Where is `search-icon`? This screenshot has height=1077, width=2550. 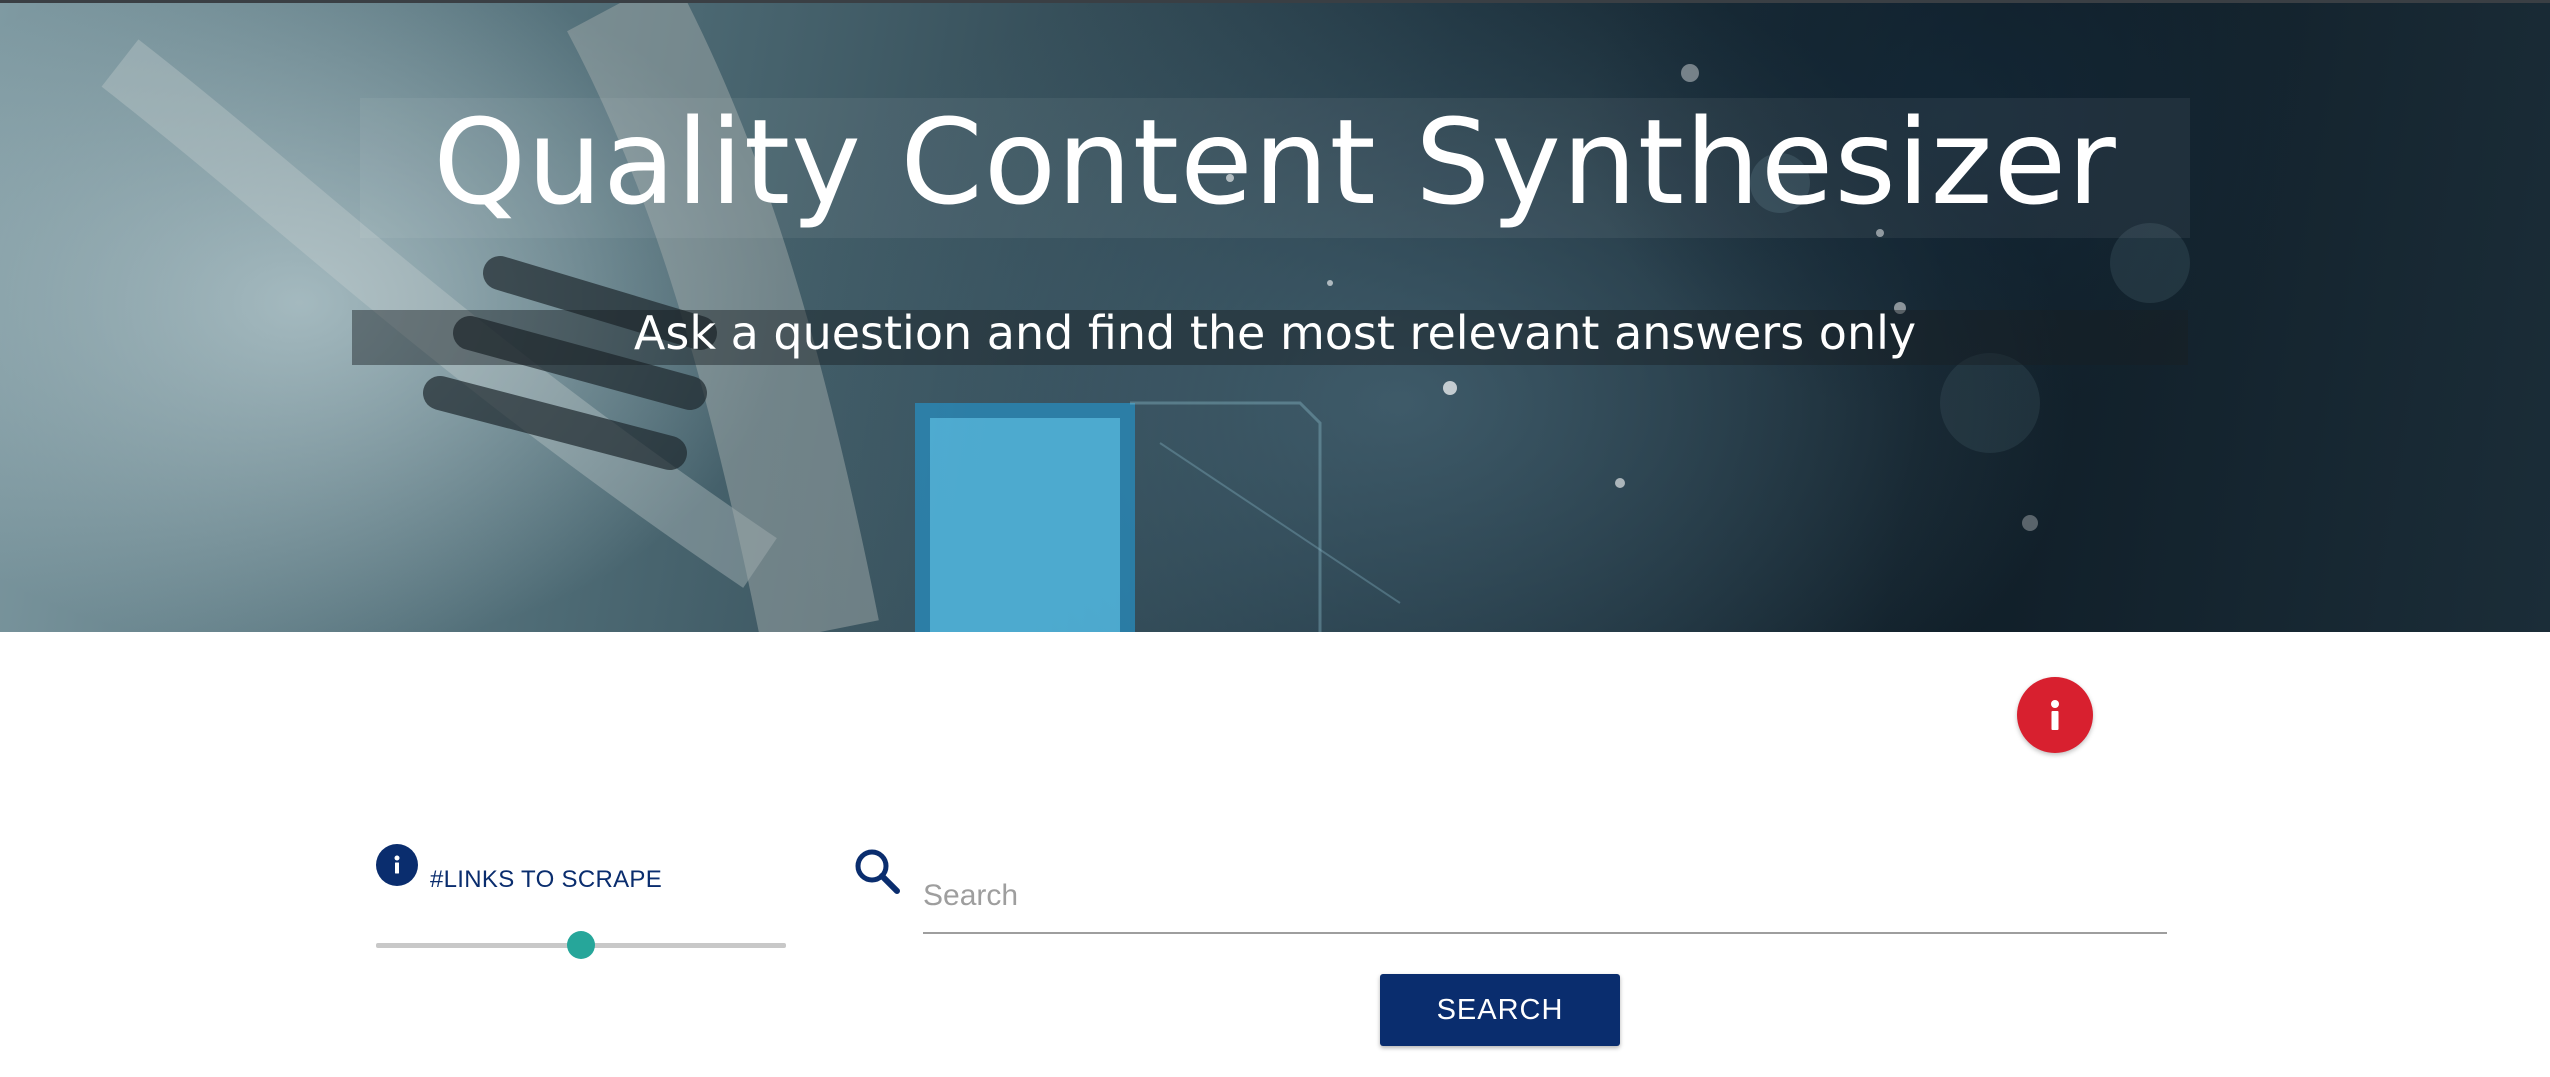 search-icon is located at coordinates (877, 871).